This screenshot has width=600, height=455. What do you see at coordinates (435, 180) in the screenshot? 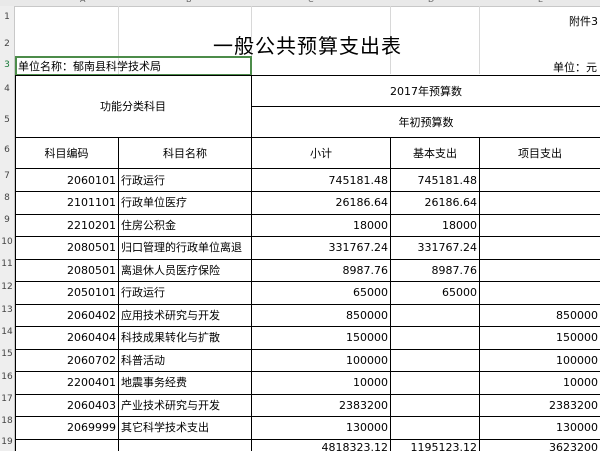
I see `cell-basic: 745181.48` at bounding box center [435, 180].